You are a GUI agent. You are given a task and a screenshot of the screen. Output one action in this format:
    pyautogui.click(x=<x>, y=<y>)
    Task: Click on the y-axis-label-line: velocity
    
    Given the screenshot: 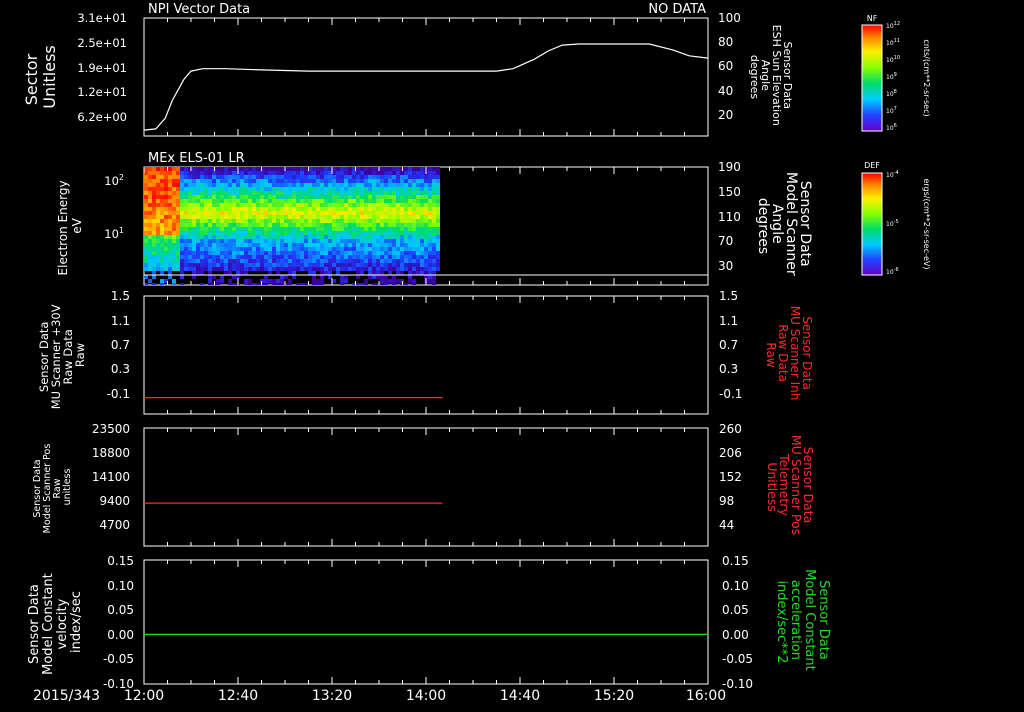 What is the action you would take?
    pyautogui.click(x=62, y=623)
    